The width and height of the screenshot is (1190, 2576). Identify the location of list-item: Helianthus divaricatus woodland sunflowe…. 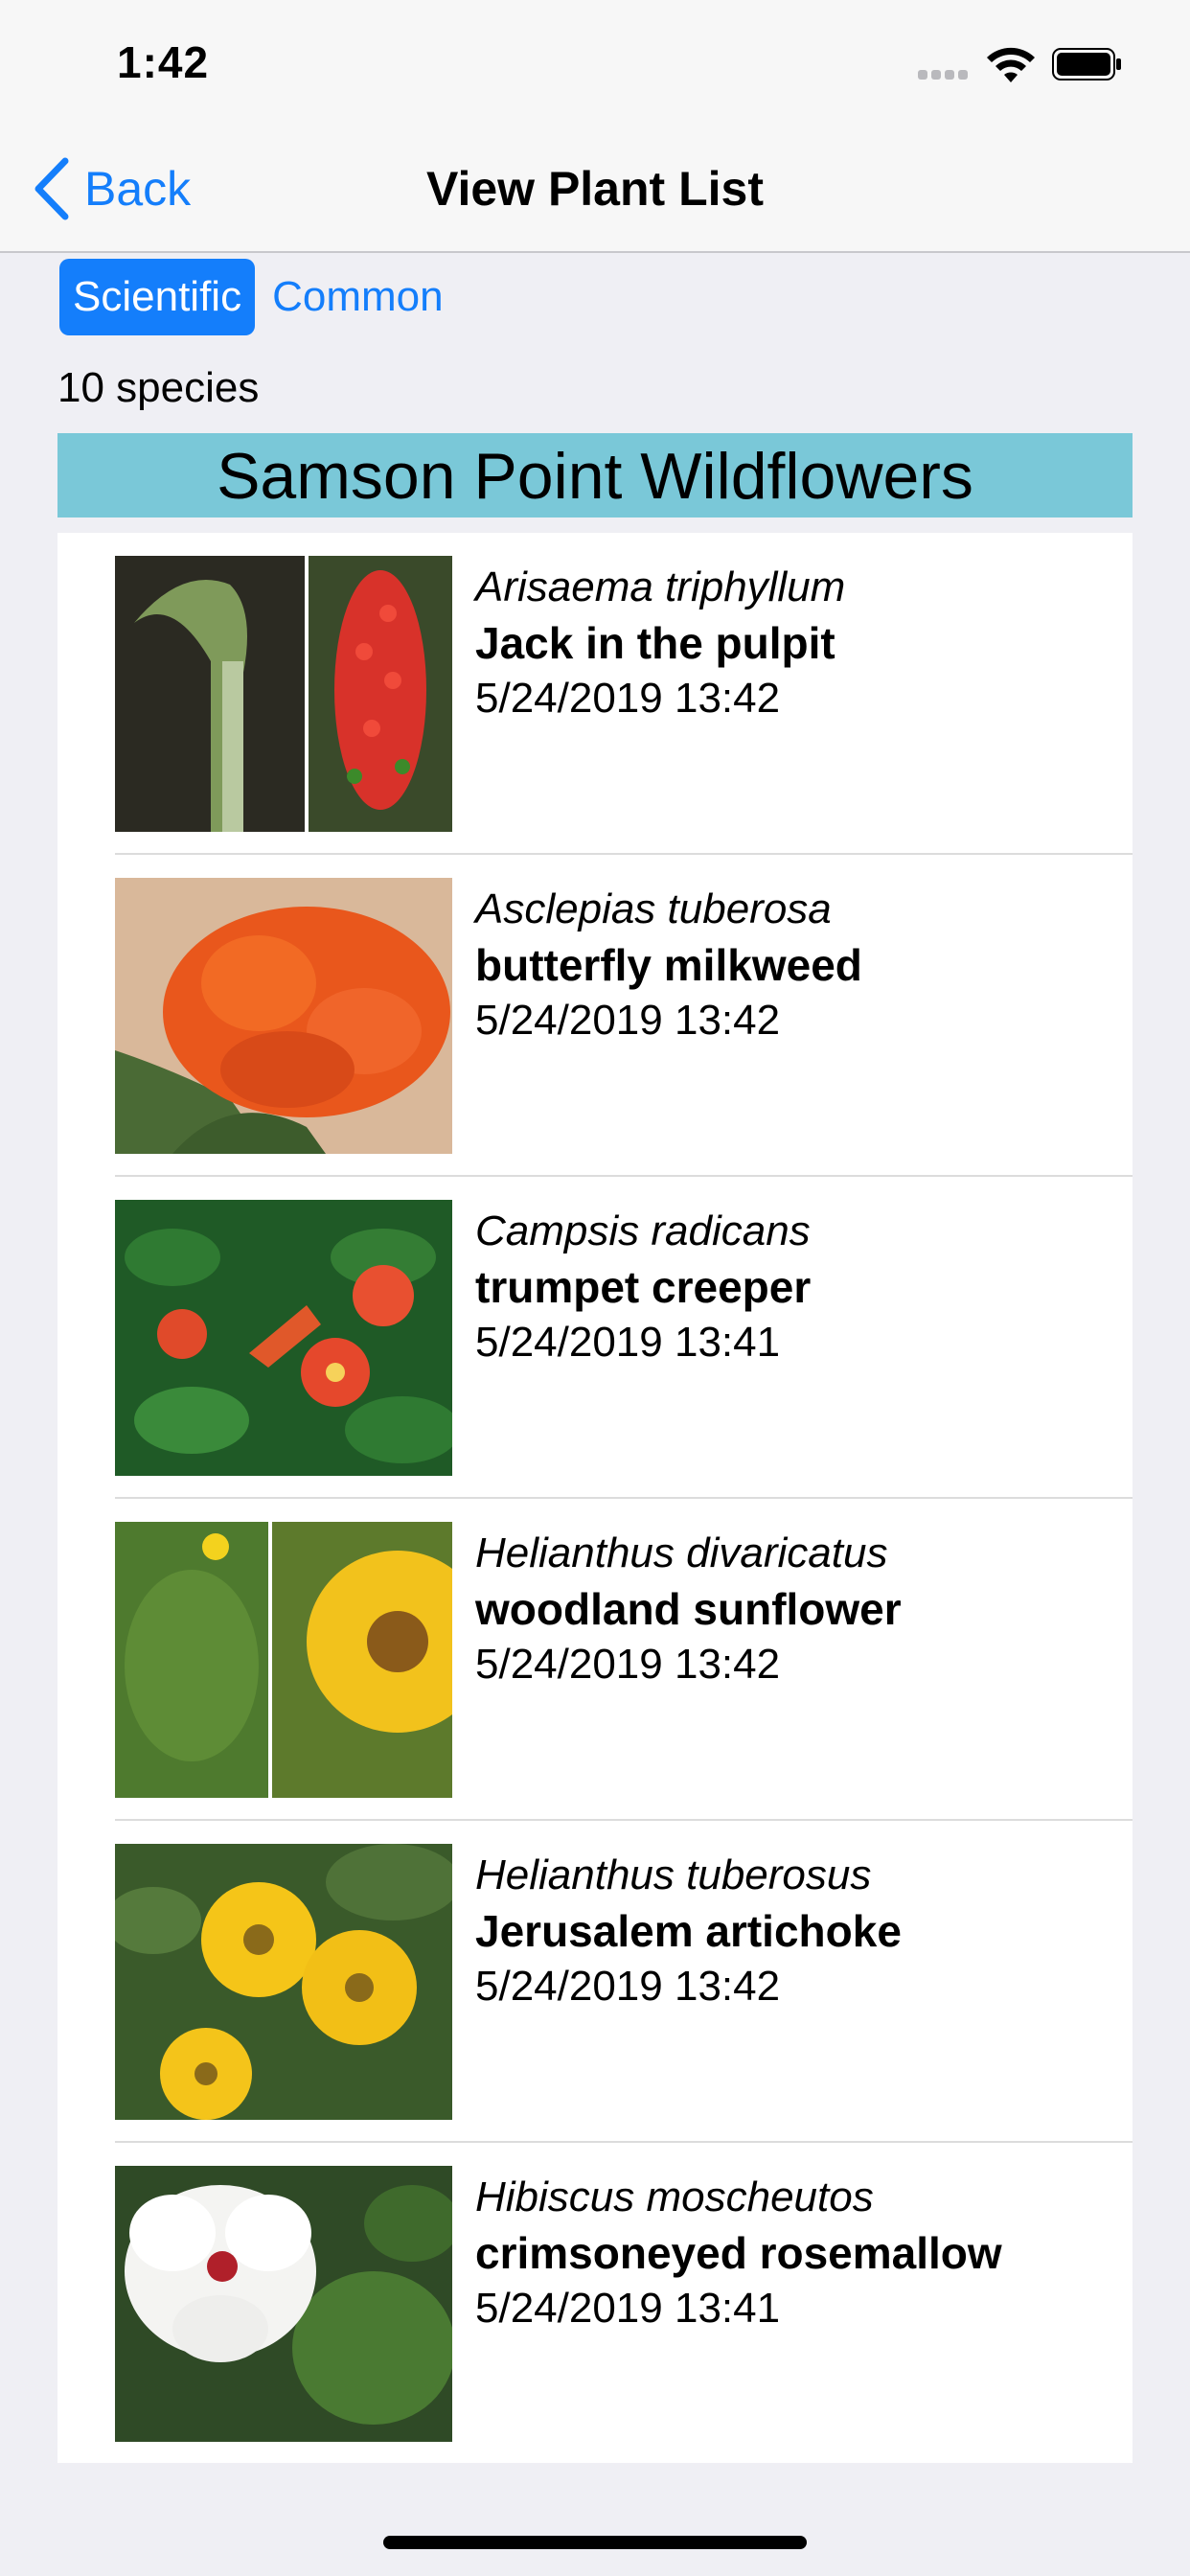
(595, 1660).